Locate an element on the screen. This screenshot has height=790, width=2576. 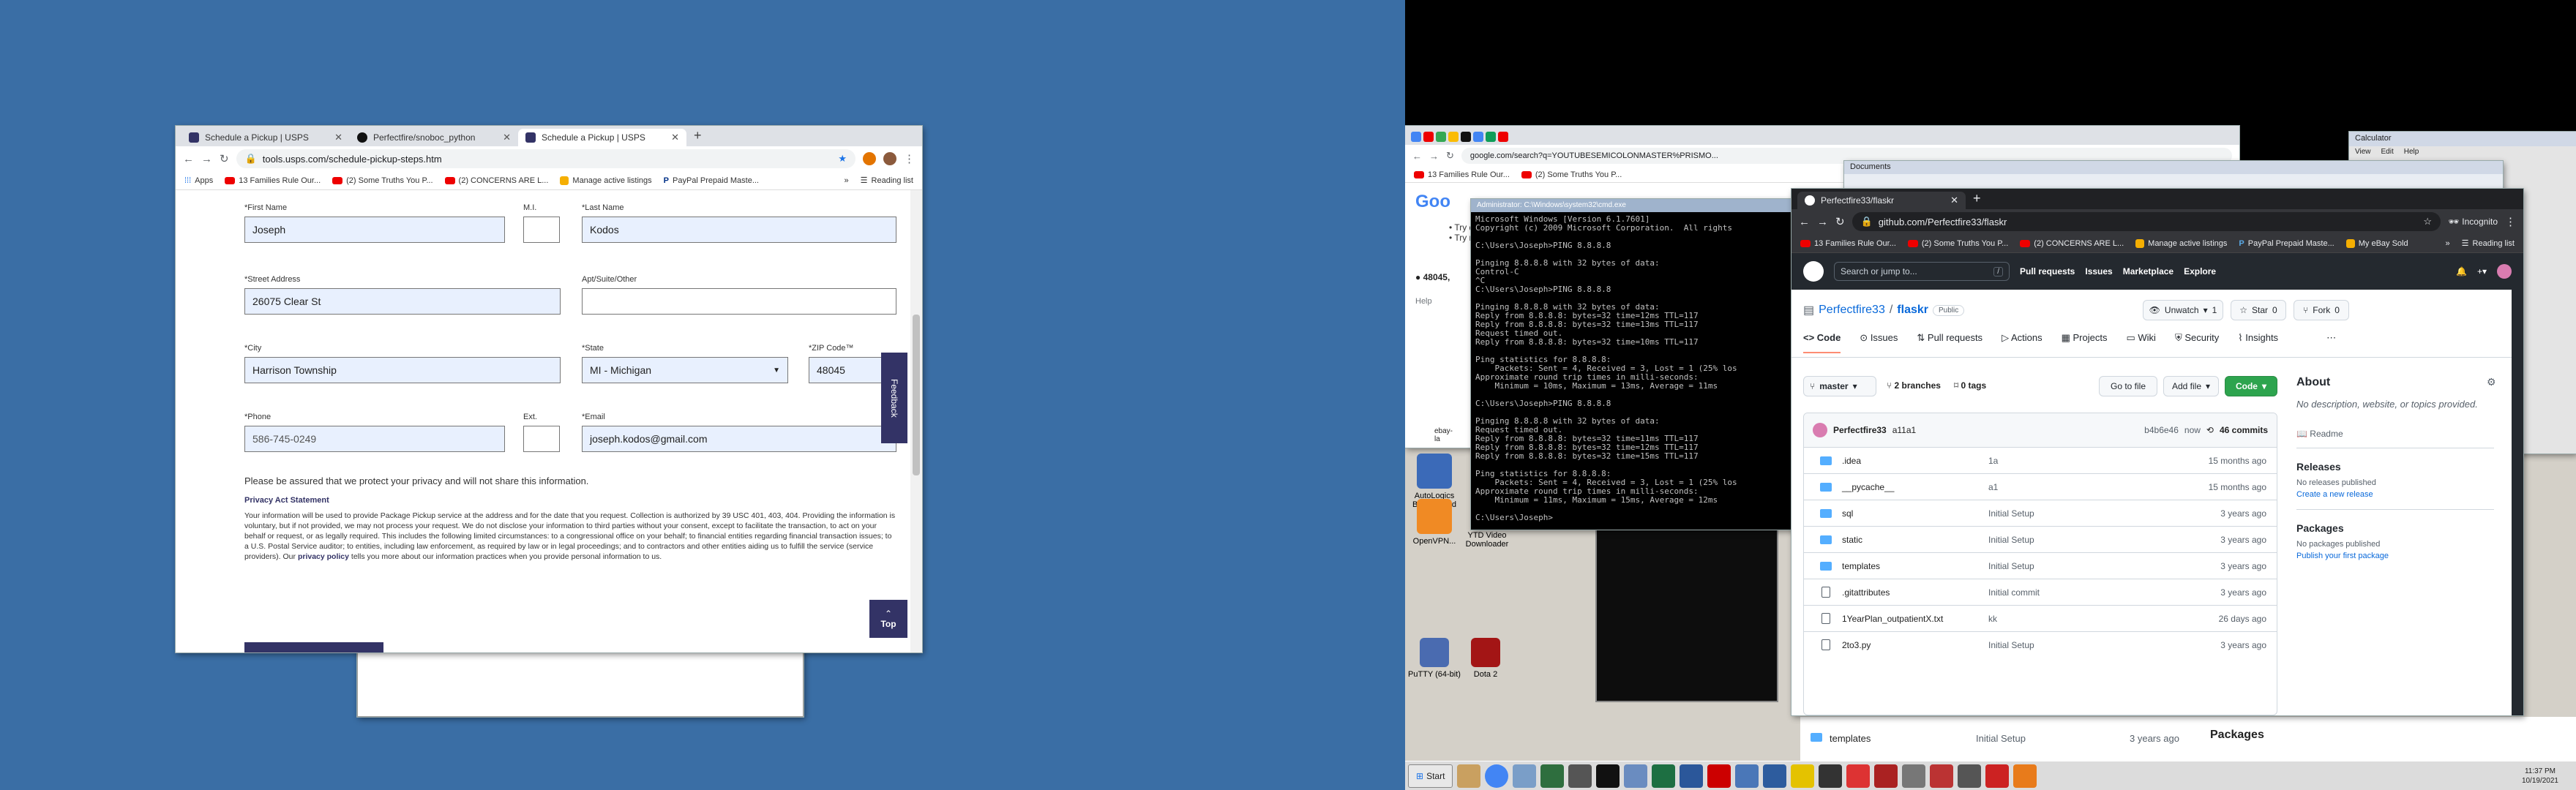
browser-tab: Schedule a Pickup | USPS ✕ is located at coordinates (265, 137).